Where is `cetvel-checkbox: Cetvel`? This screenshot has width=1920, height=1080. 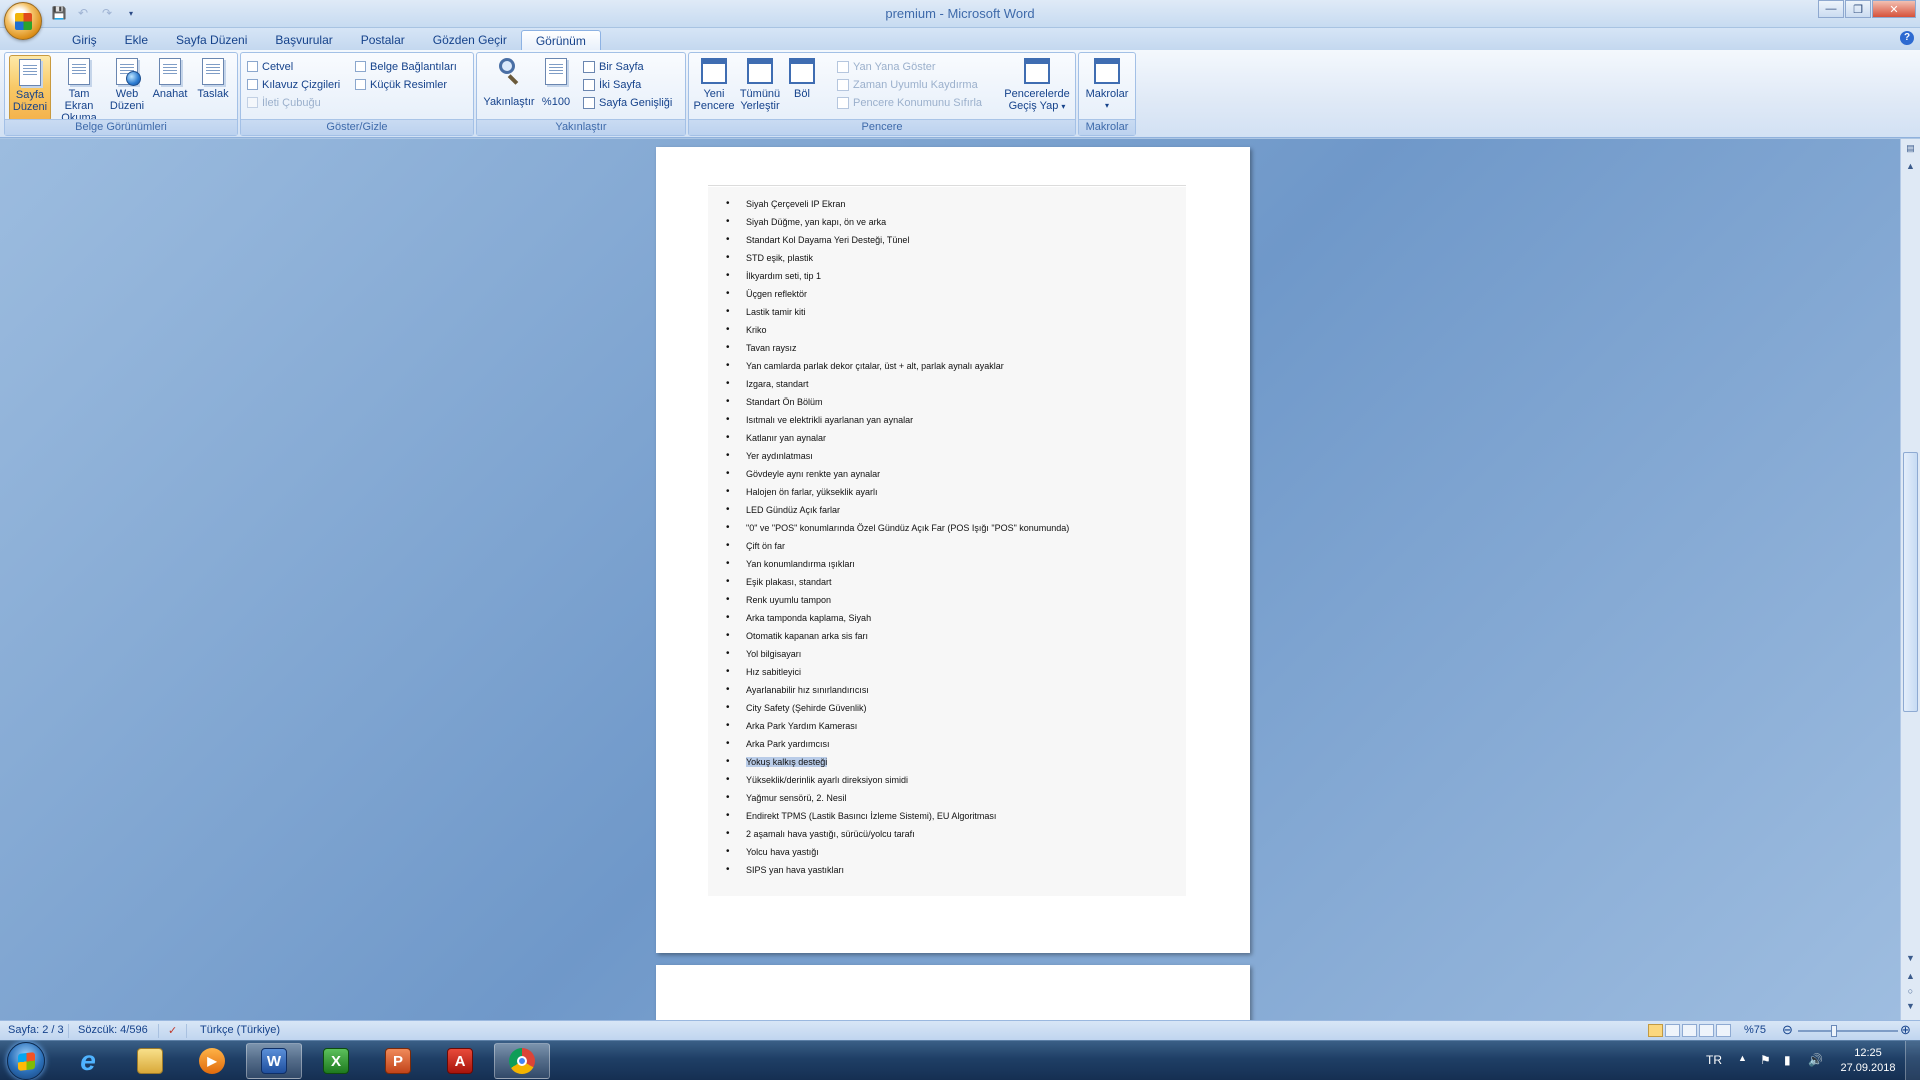
cetvel-checkbox: Cetvel is located at coordinates (270, 66).